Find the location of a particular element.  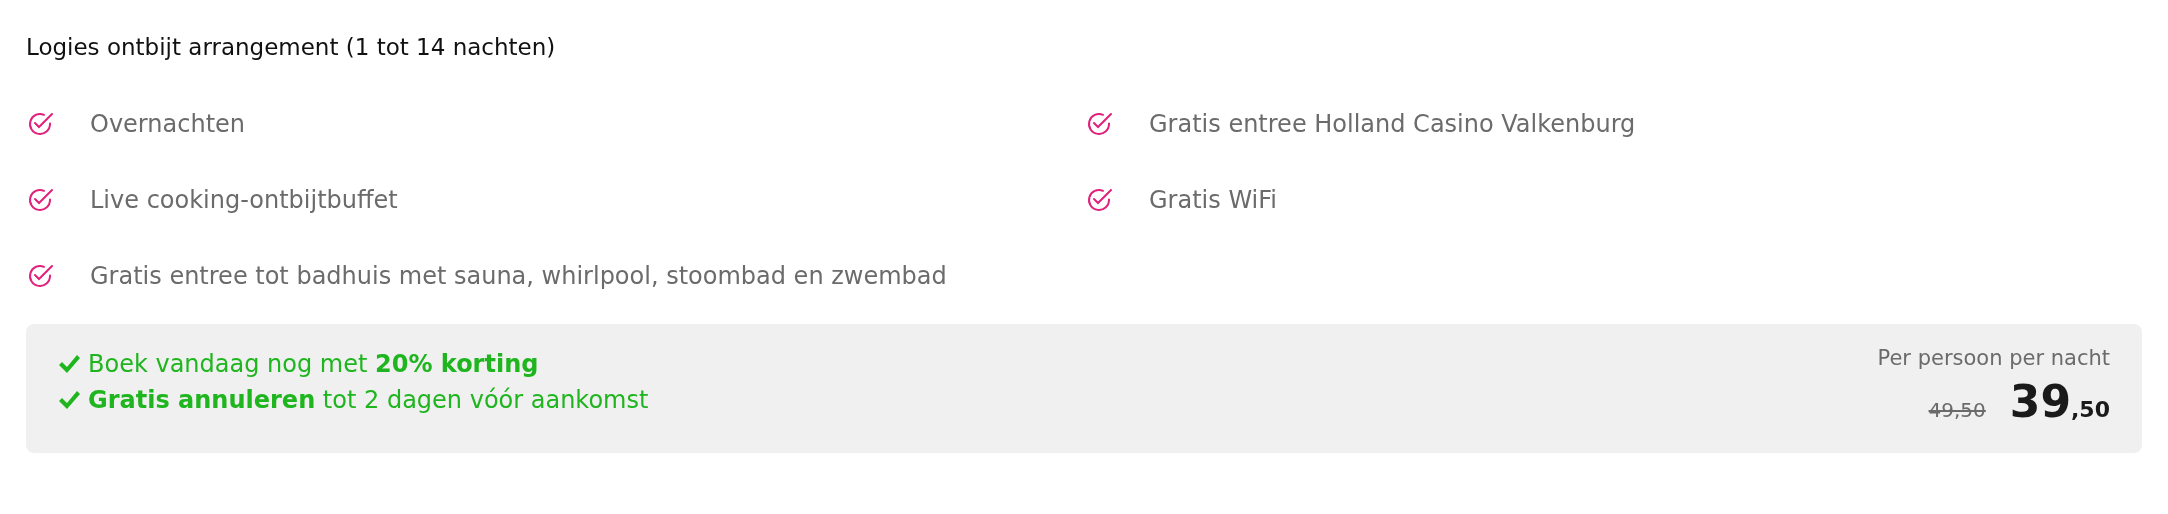

price-label: Per persoon per nacht is located at coordinates (1993, 358).